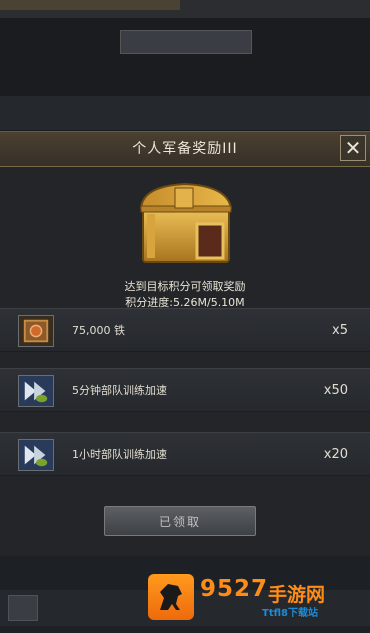  What do you see at coordinates (186, 222) in the screenshot?
I see `treasure-chest-icon` at bounding box center [186, 222].